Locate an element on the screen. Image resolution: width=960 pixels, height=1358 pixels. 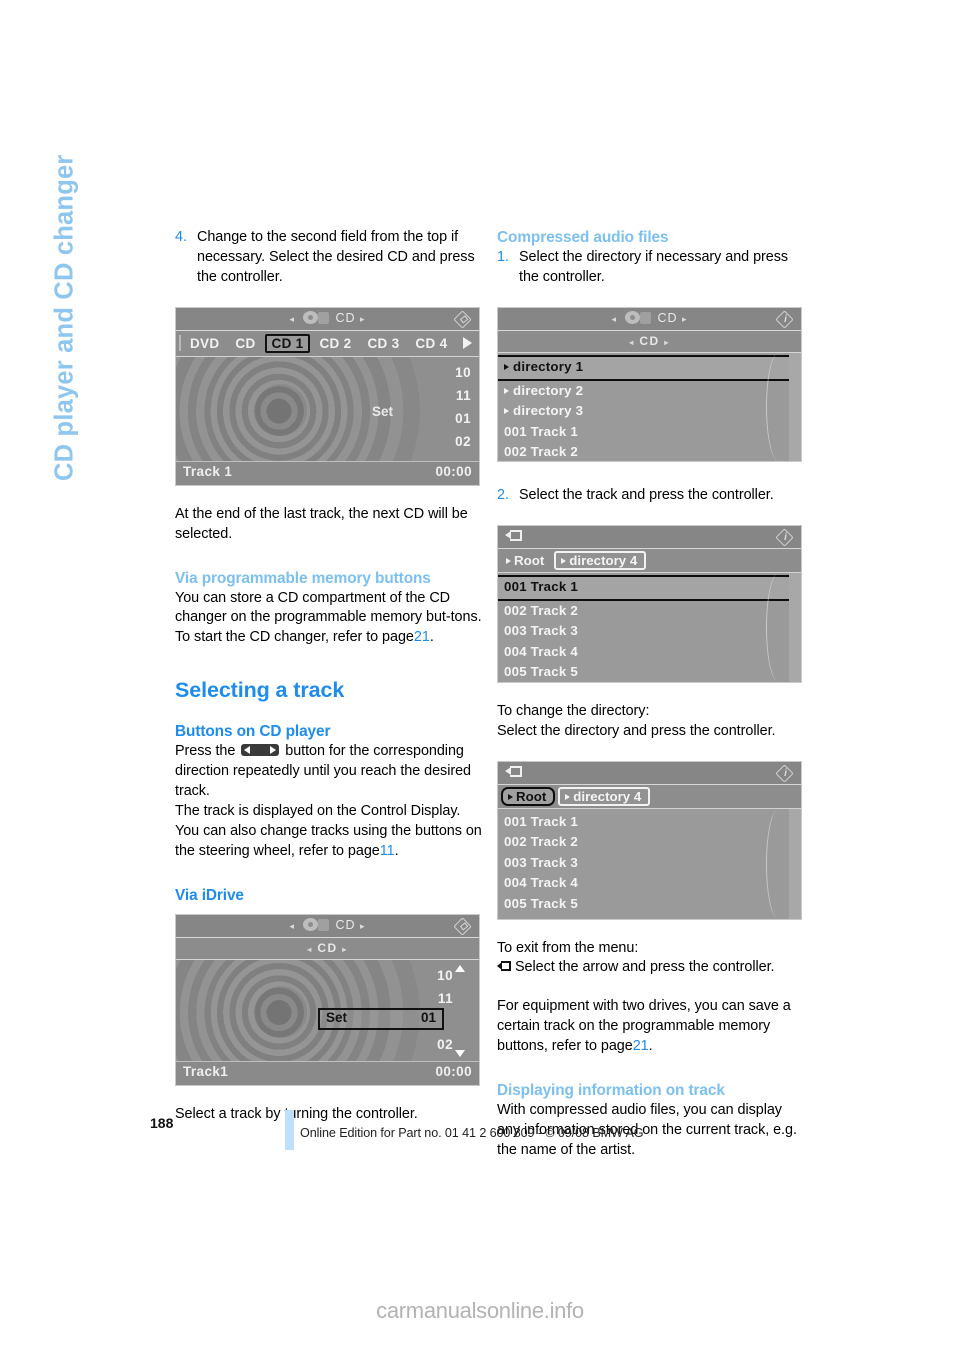
tab-cd: CD is located at coordinates (245, 343).